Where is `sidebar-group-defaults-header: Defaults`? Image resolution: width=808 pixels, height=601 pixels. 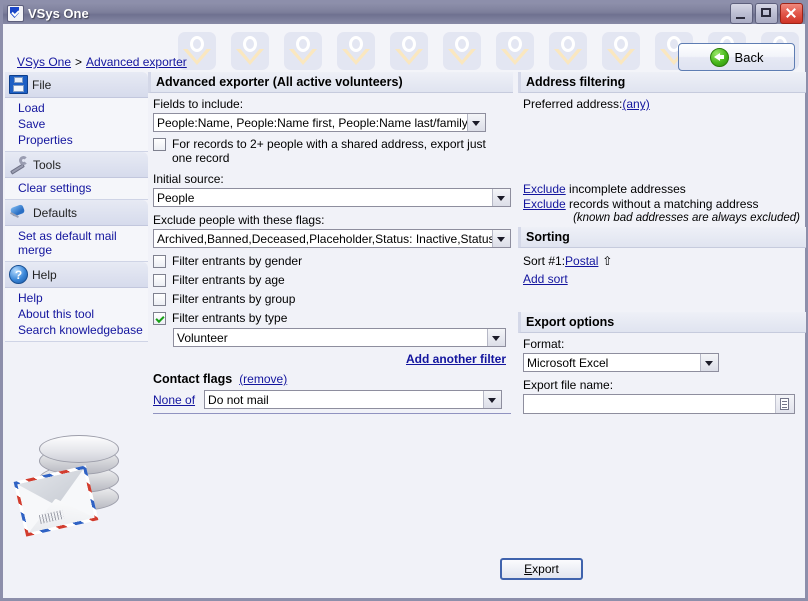
sidebar-group-defaults-header: Defaults is located at coordinates (76, 213).